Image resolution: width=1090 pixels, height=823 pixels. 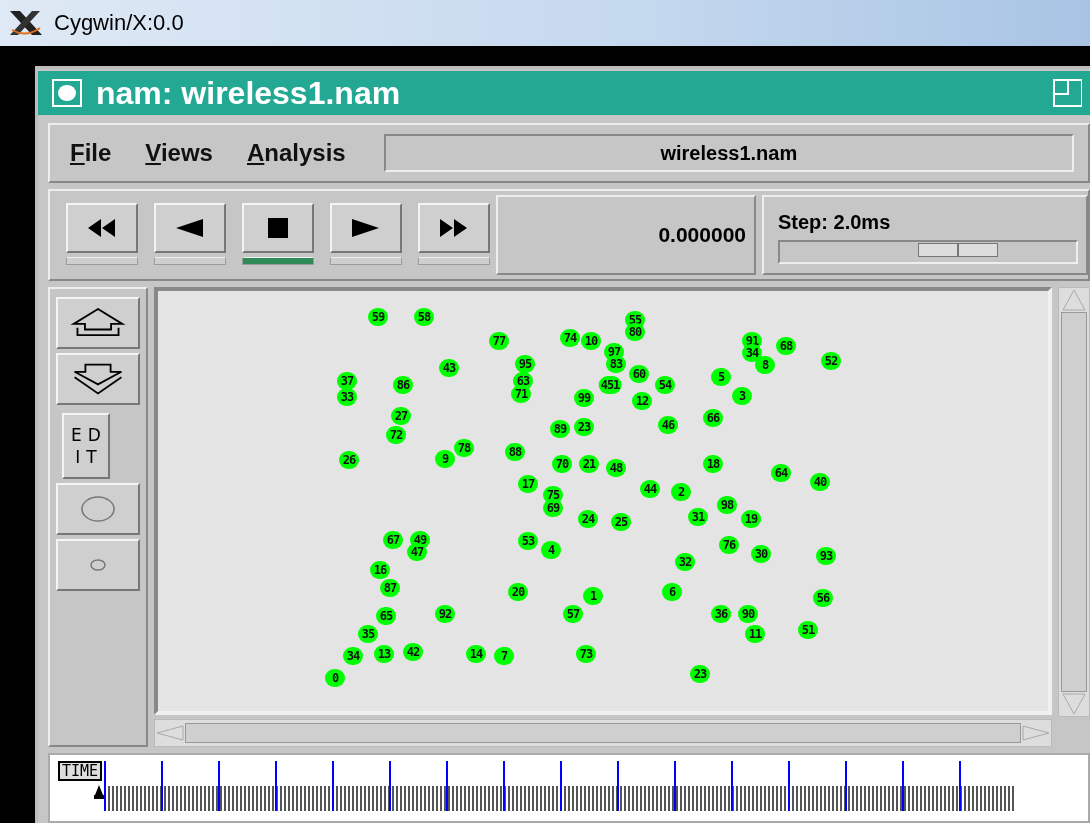 I want to click on network-node: 6, so click(x=672, y=592).